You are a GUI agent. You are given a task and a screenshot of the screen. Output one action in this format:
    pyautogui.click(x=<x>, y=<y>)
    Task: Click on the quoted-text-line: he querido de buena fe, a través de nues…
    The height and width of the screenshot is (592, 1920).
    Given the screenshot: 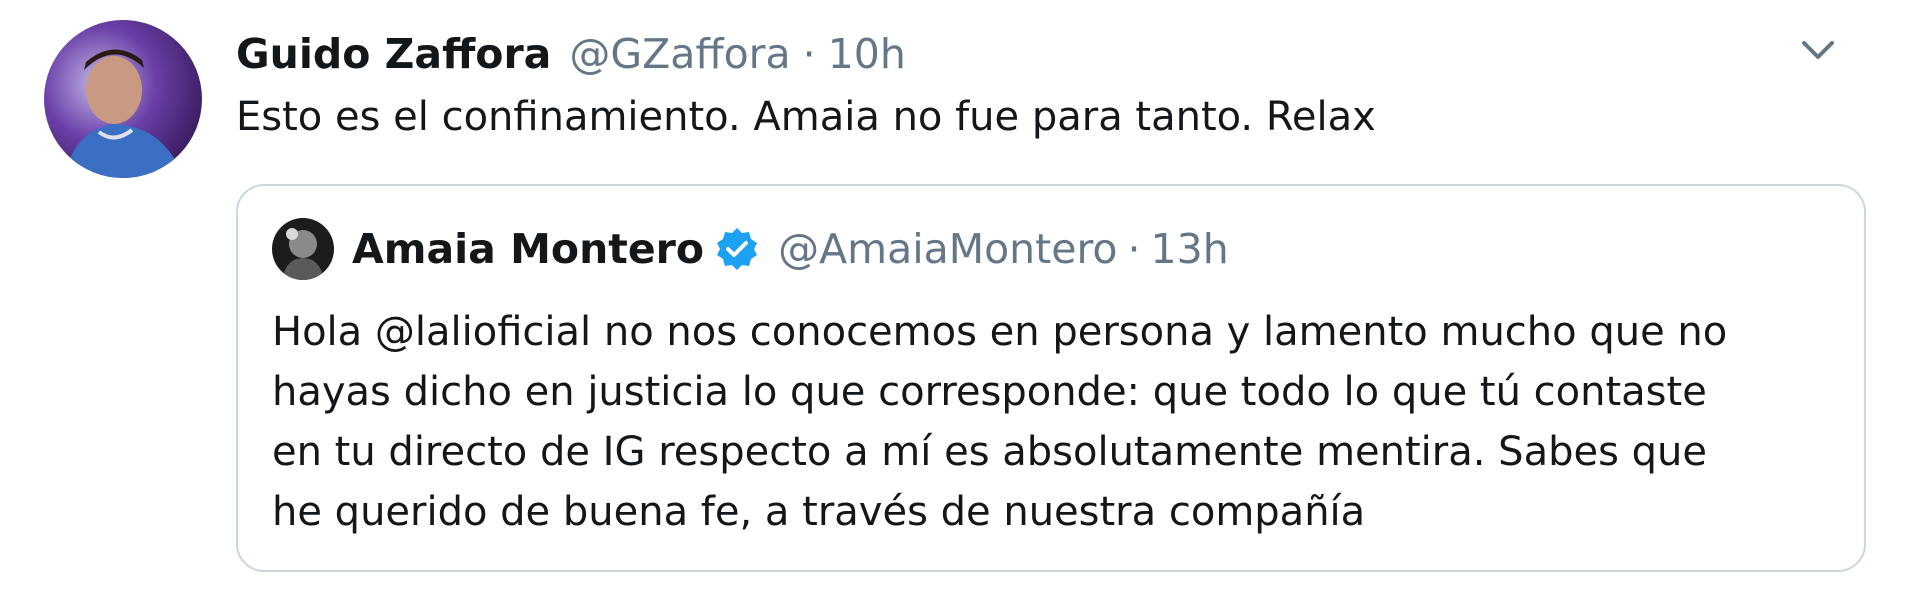 What is the action you would take?
    pyautogui.click(x=819, y=512)
    